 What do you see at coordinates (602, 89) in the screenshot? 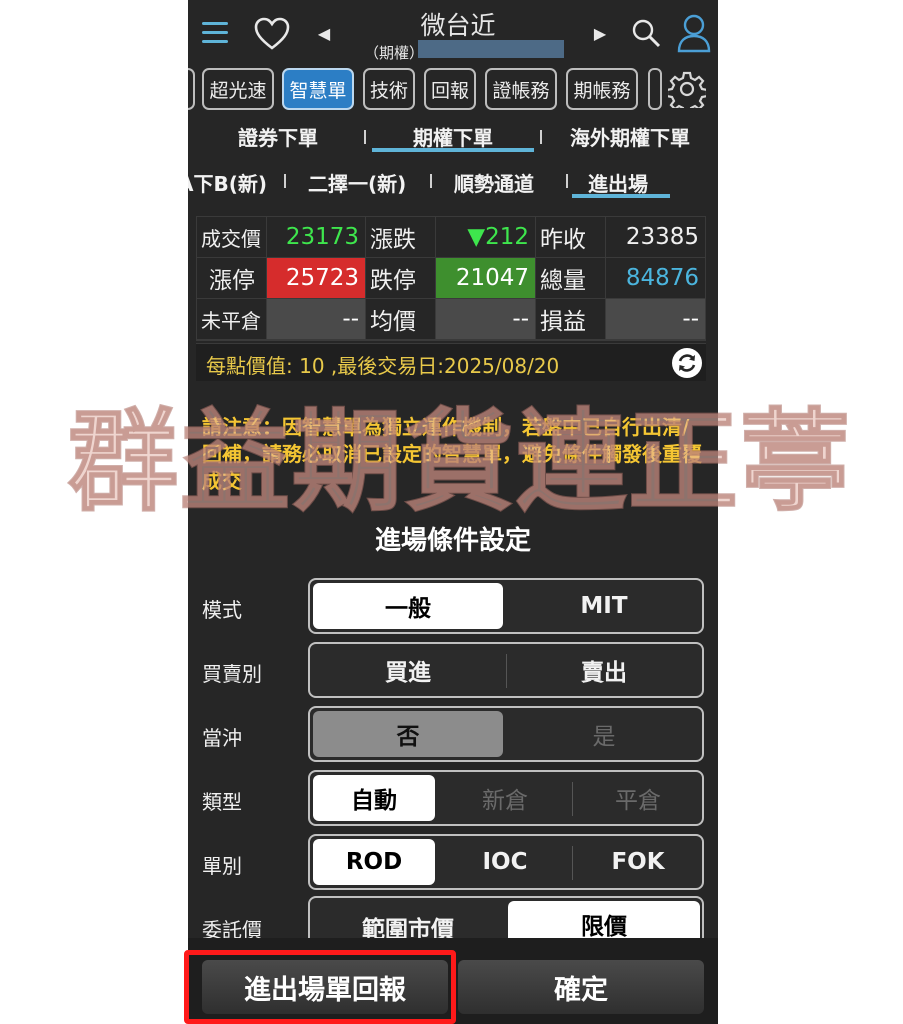
I see `tab-futures-account: 期帳務` at bounding box center [602, 89].